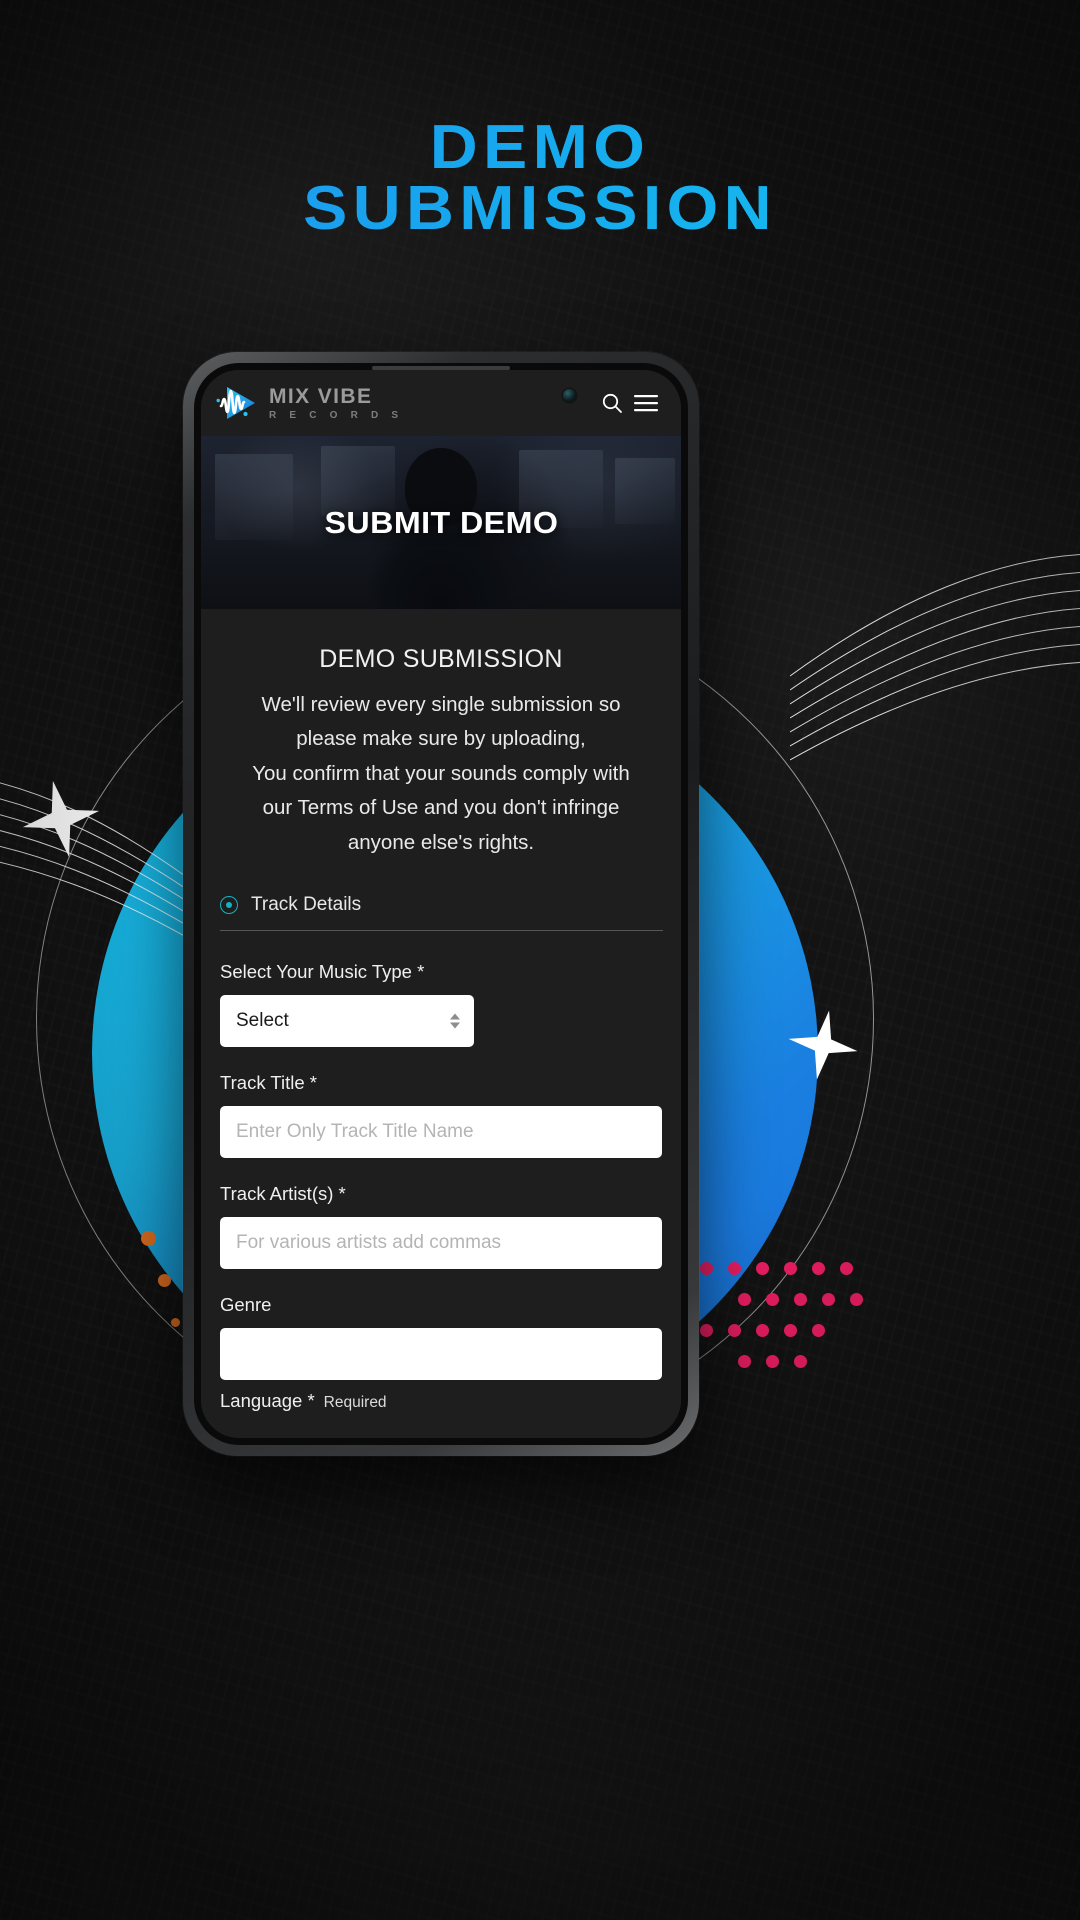 Image resolution: width=1080 pixels, height=1920 pixels. What do you see at coordinates (306, 905) in the screenshot?
I see `track-details-label: Track Details` at bounding box center [306, 905].